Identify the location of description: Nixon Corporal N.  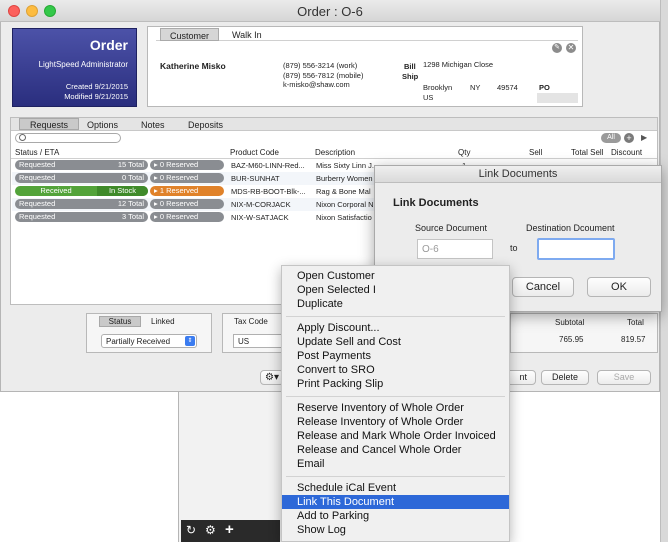
(345, 204).